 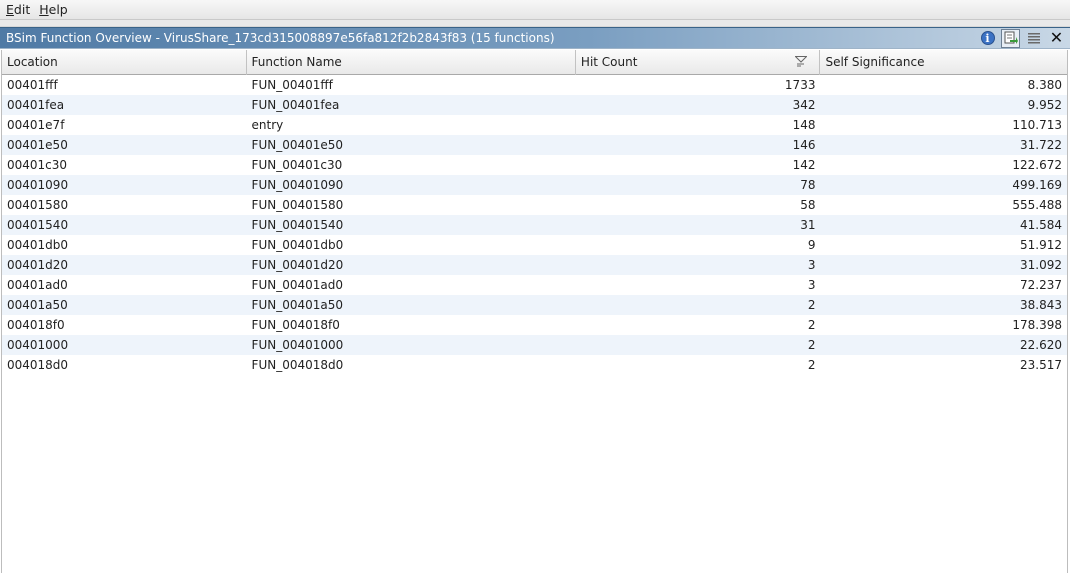 I want to click on table-row: 00401fea FUN_00401fea 342 9.952, so click(x=534, y=105).